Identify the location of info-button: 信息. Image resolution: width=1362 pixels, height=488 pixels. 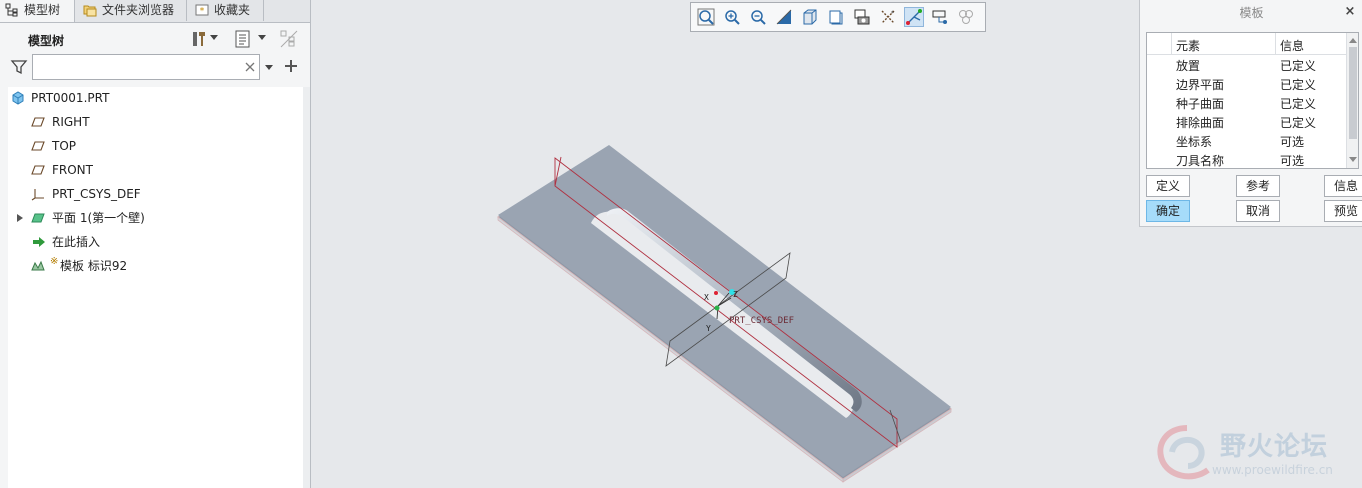
(1343, 186).